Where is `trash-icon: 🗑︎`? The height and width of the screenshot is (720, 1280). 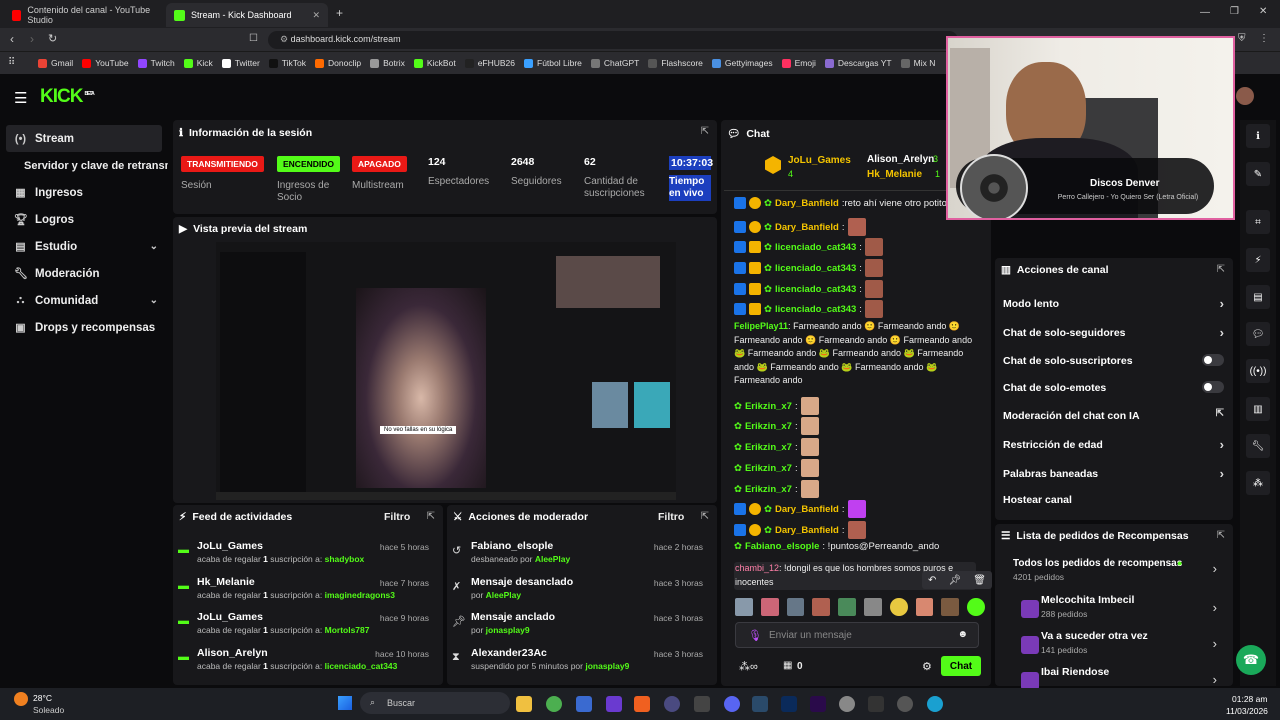 trash-icon: 🗑︎ is located at coordinates (979, 580).